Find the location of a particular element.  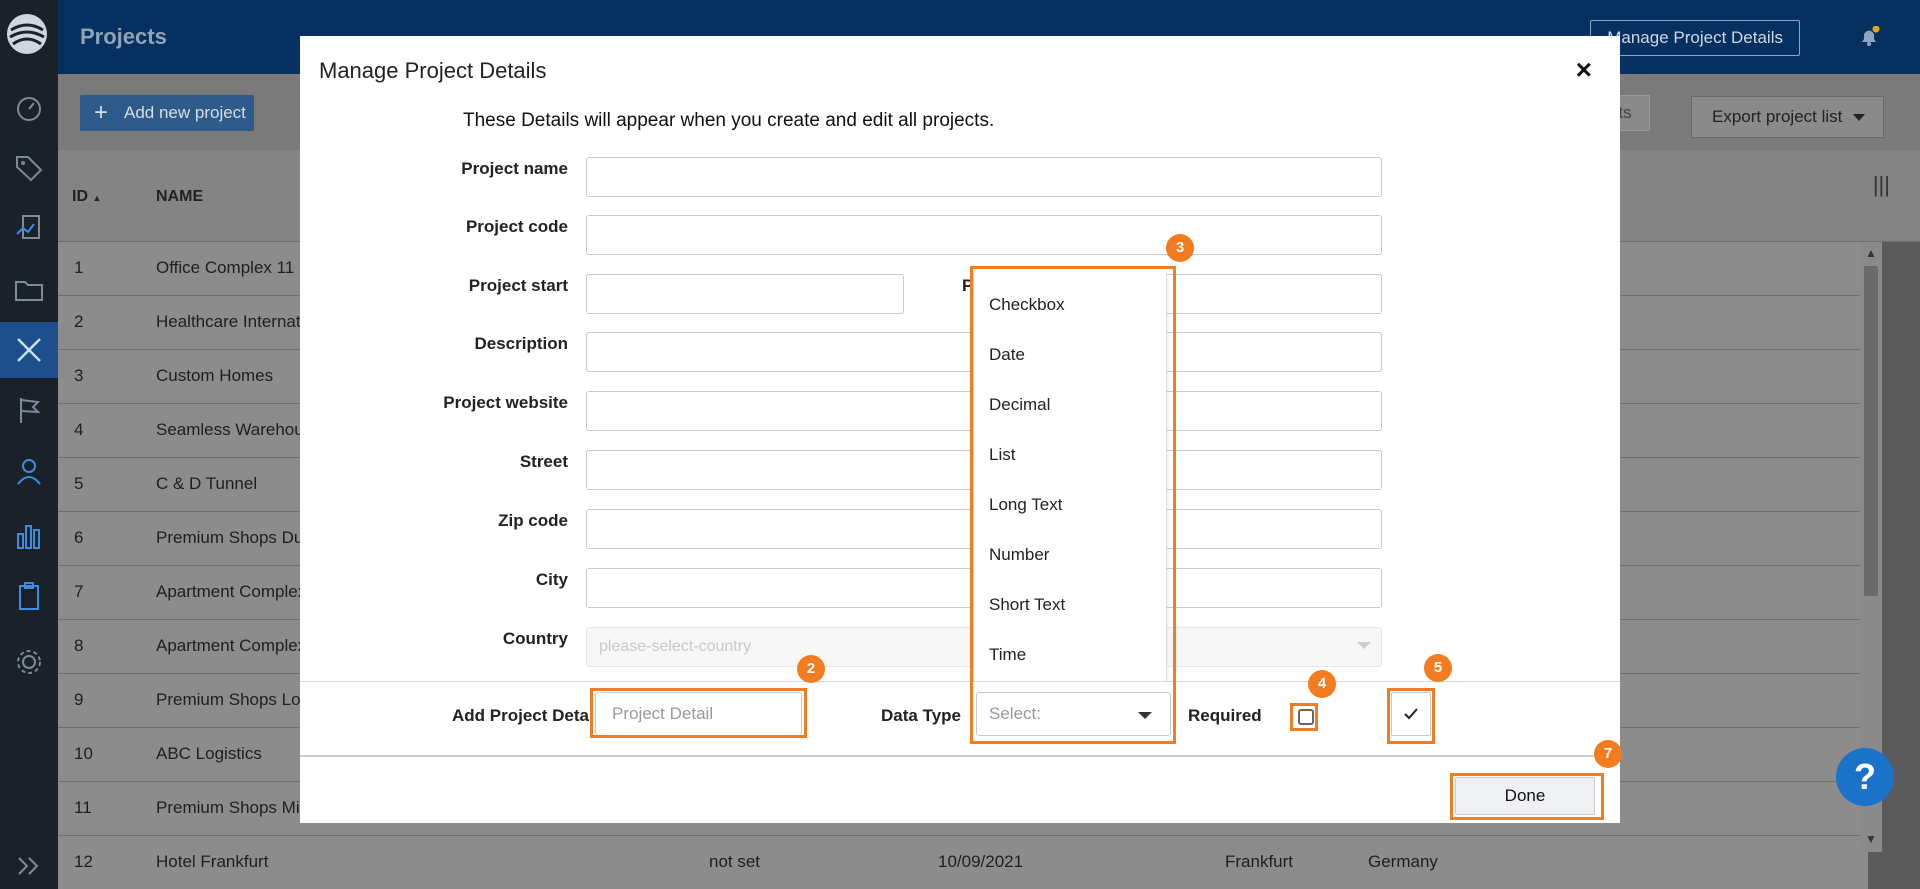

street-label: Street is located at coordinates (543, 461).